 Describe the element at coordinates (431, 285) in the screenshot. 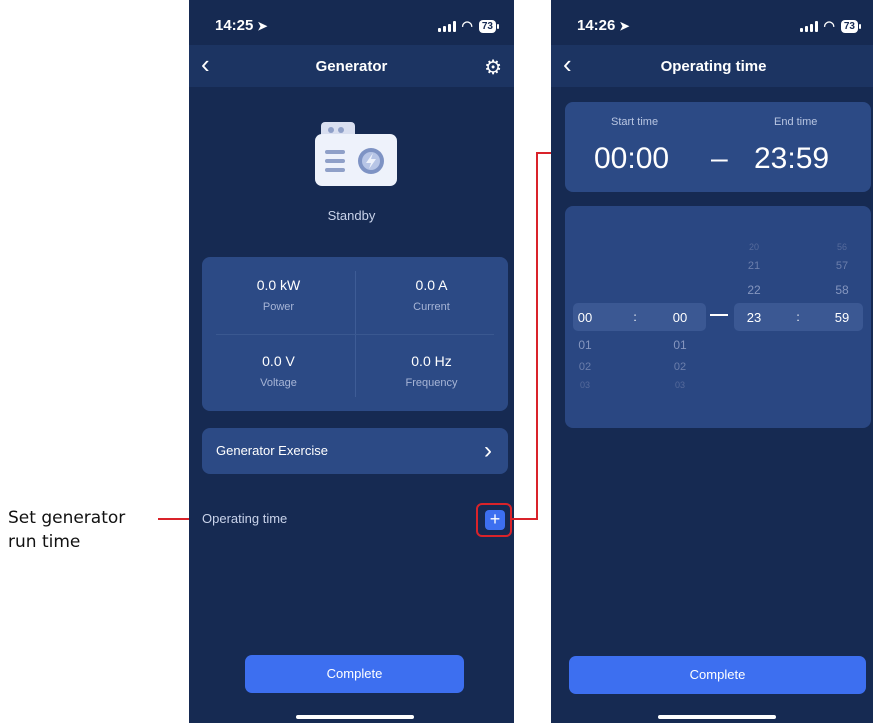

I see `metric-value: 0.0 A` at that location.